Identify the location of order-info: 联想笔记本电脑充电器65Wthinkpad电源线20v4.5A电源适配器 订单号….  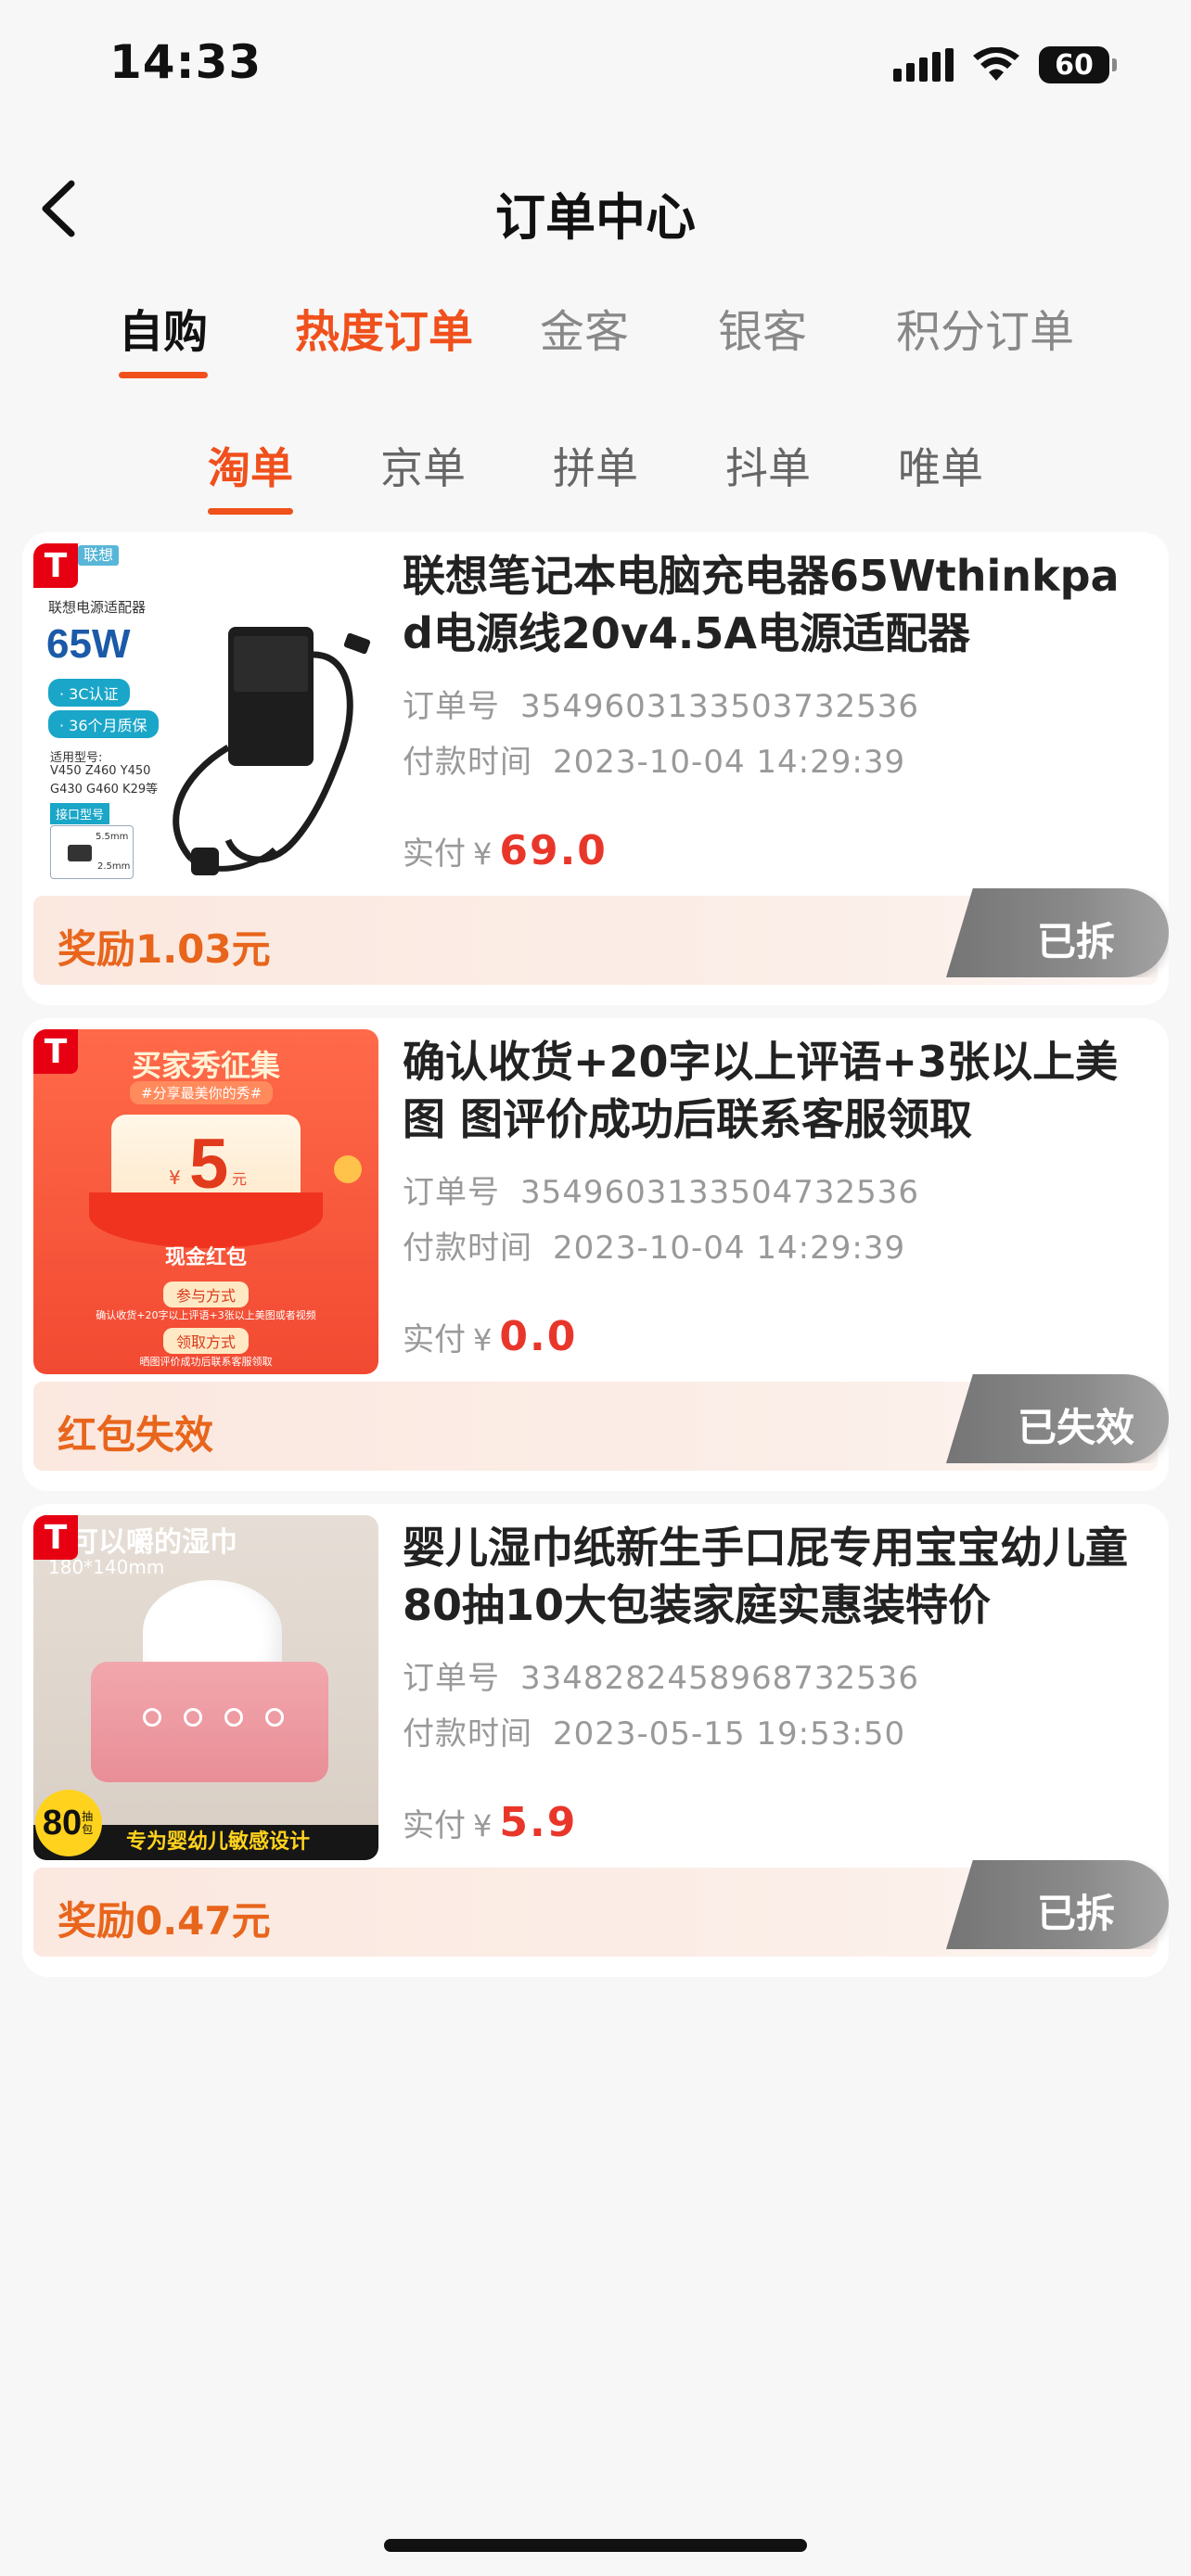
(774, 669).